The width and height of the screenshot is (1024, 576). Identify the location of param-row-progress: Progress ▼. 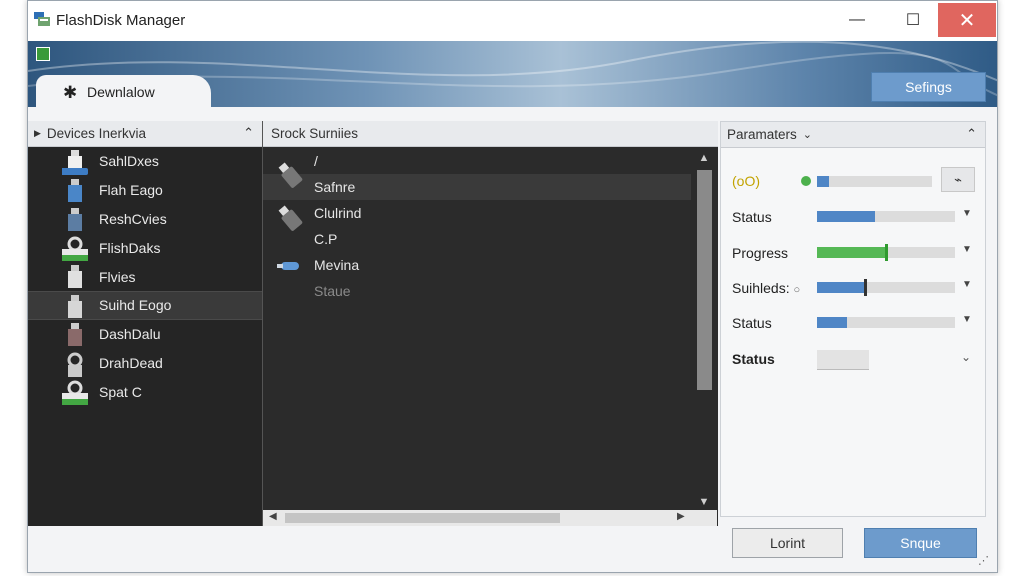
(853, 253).